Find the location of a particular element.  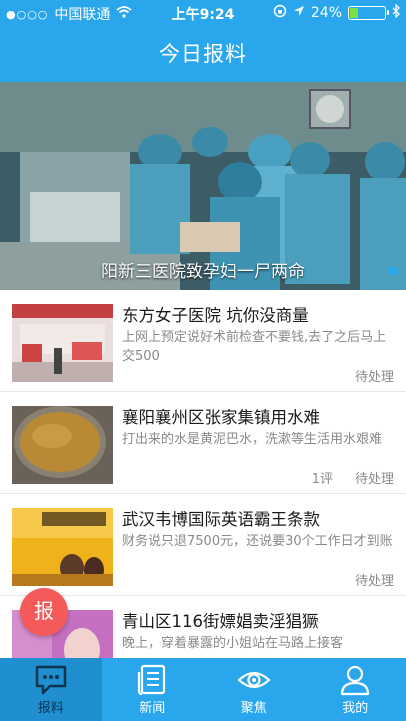

location-icon is located at coordinates (299, 13).